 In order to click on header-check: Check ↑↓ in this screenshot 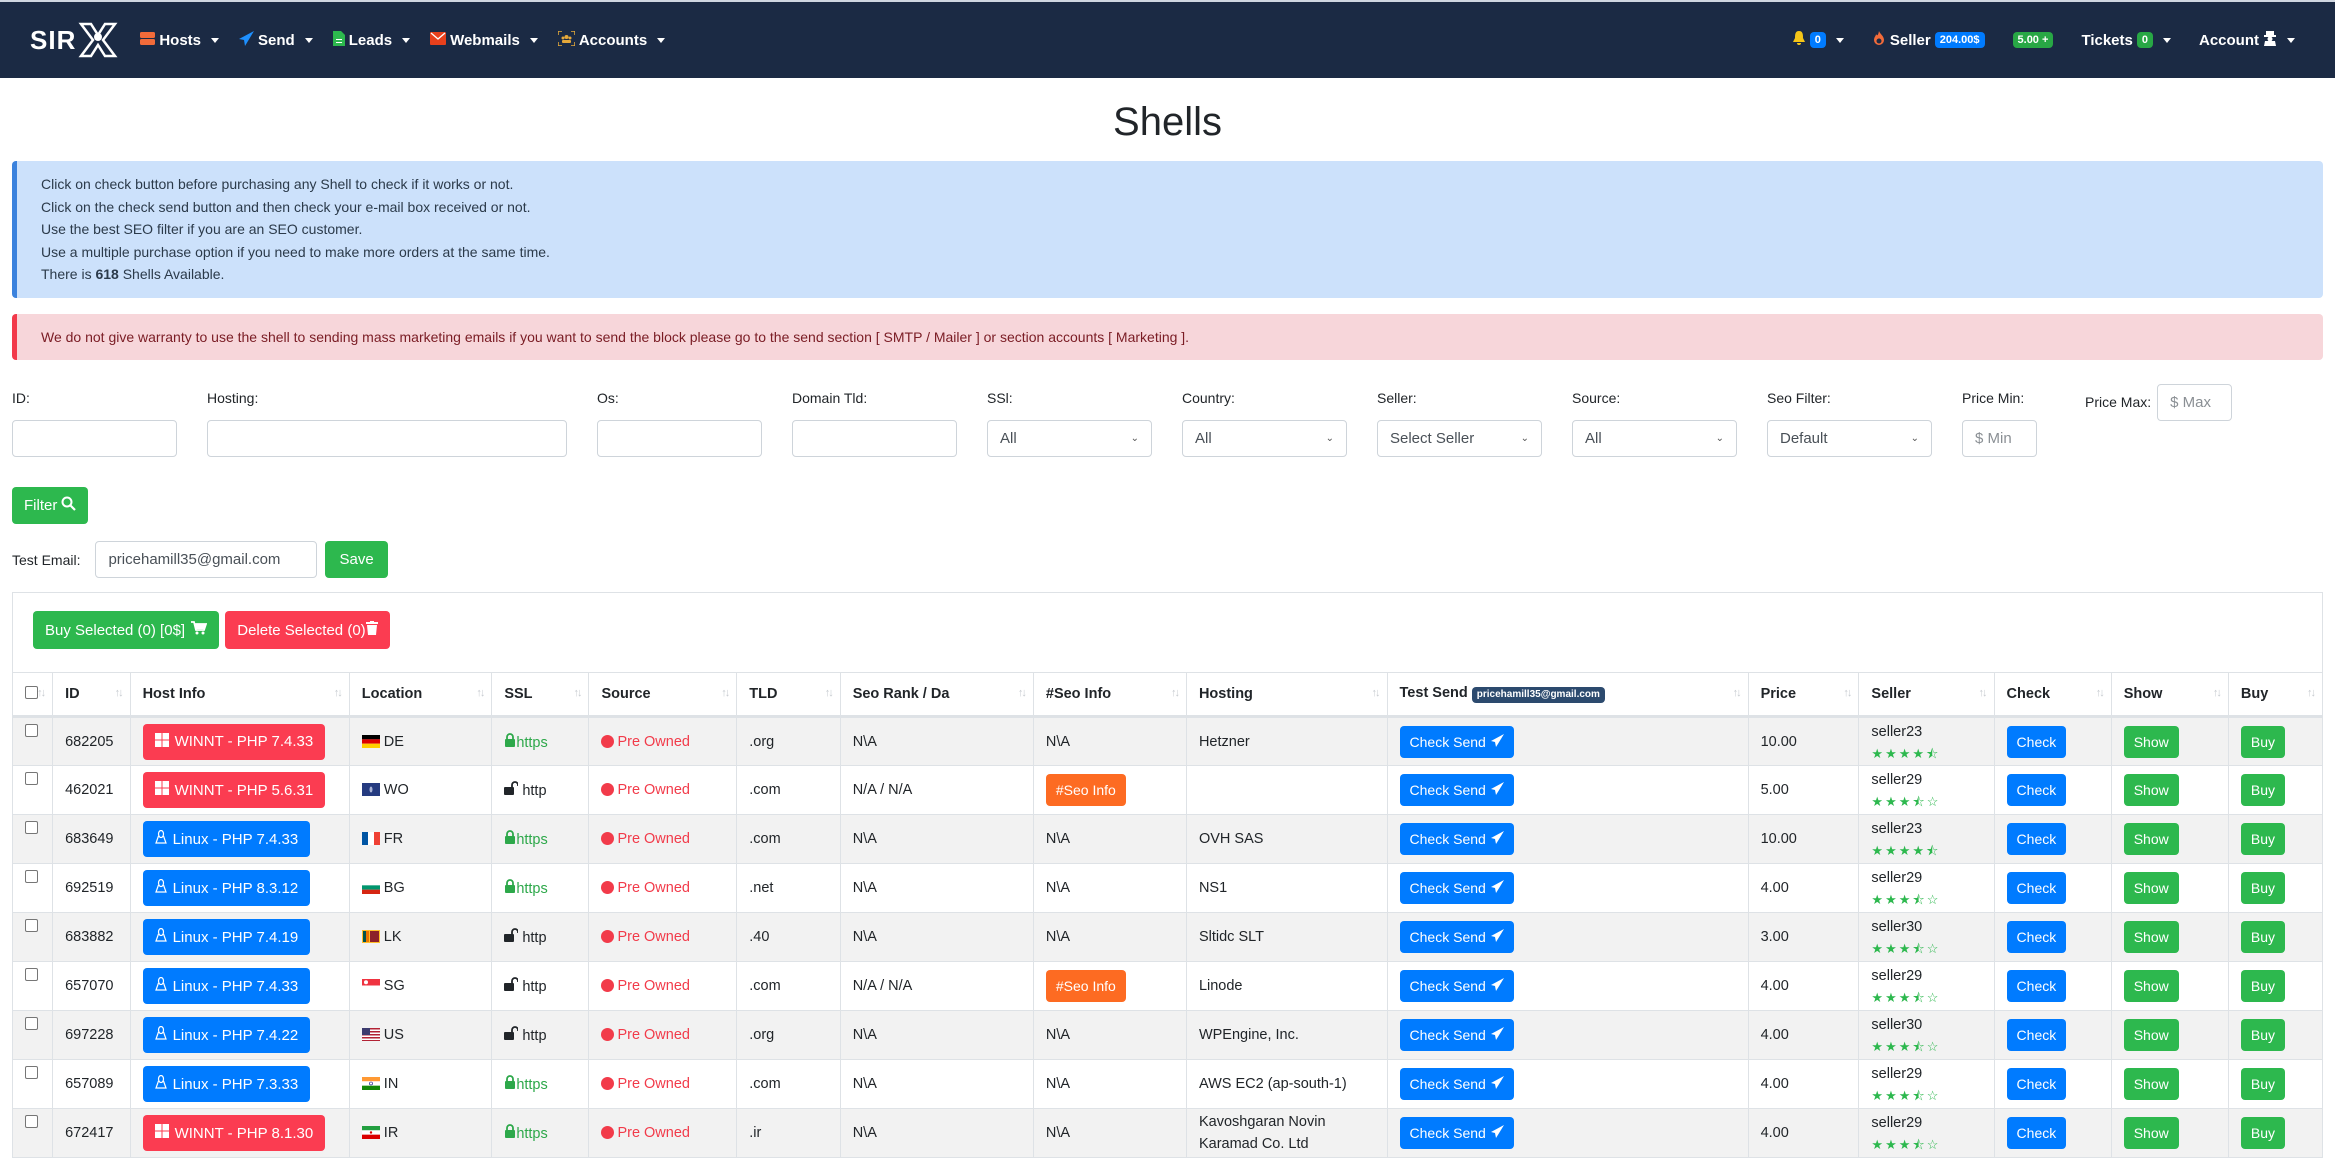, I will do `click(2052, 695)`.